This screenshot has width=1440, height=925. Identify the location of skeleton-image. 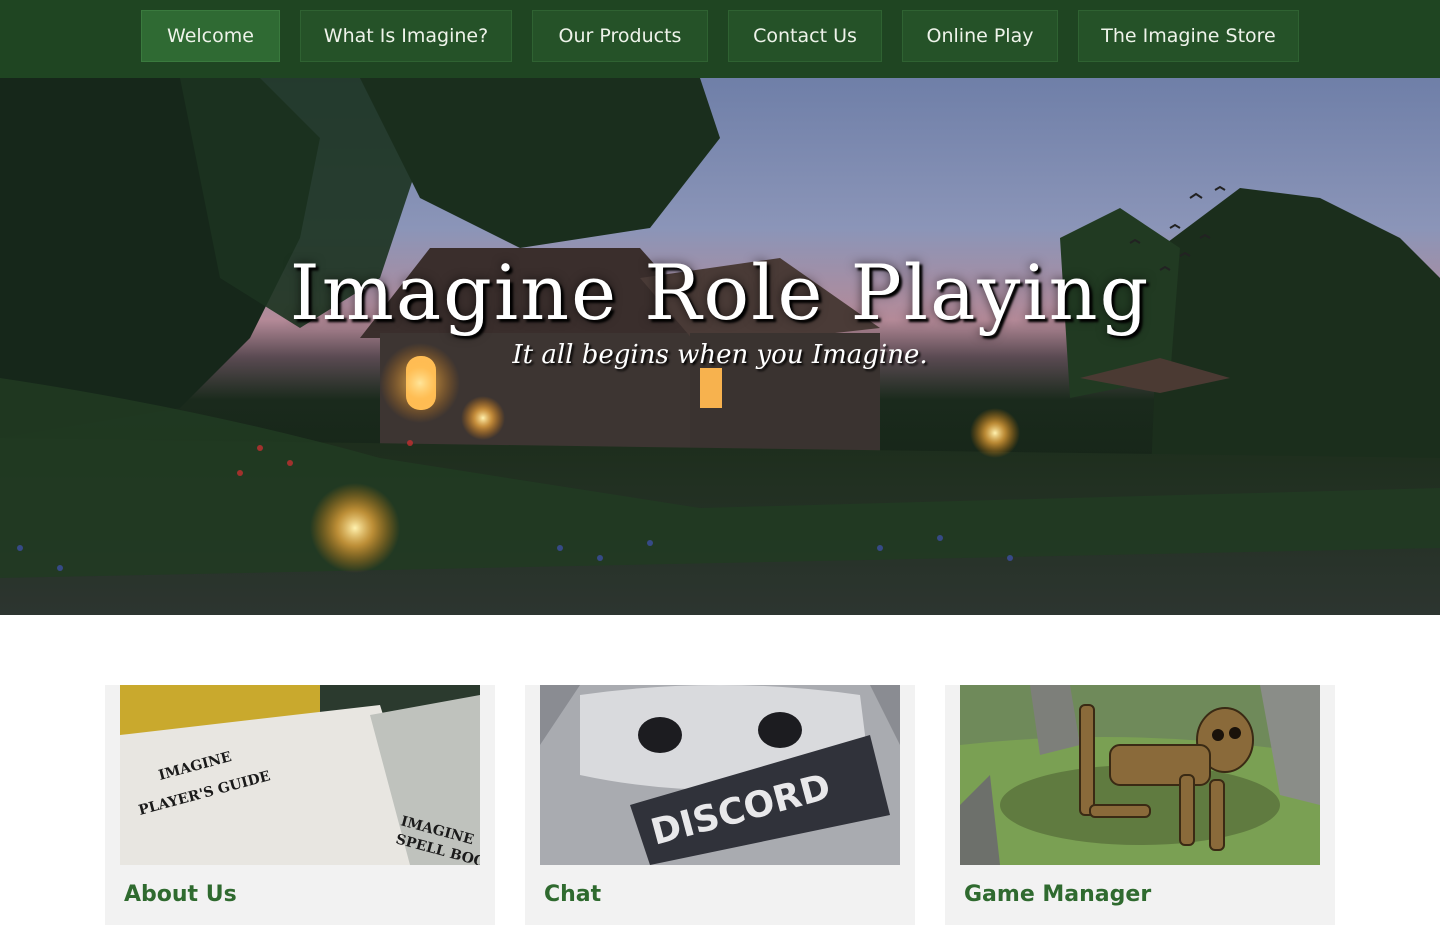
(1140, 775).